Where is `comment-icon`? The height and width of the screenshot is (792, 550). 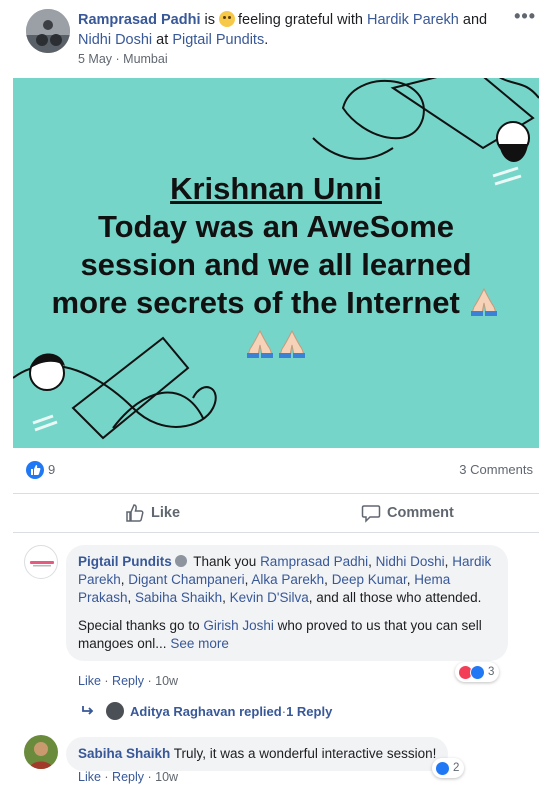
comment-icon is located at coordinates (371, 514).